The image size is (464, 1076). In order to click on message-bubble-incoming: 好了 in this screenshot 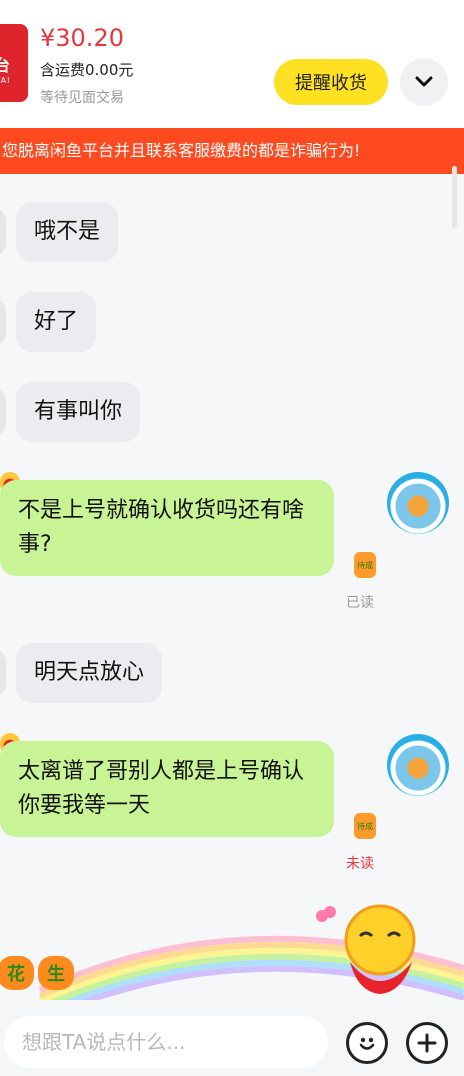, I will do `click(56, 322)`.